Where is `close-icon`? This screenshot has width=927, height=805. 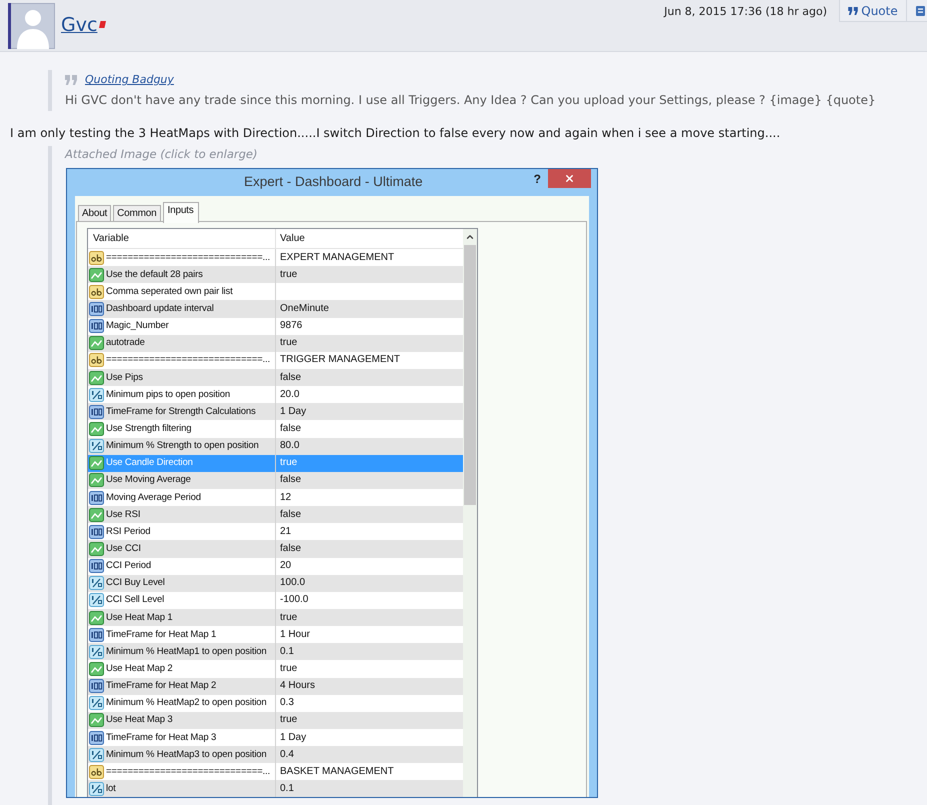 close-icon is located at coordinates (569, 178).